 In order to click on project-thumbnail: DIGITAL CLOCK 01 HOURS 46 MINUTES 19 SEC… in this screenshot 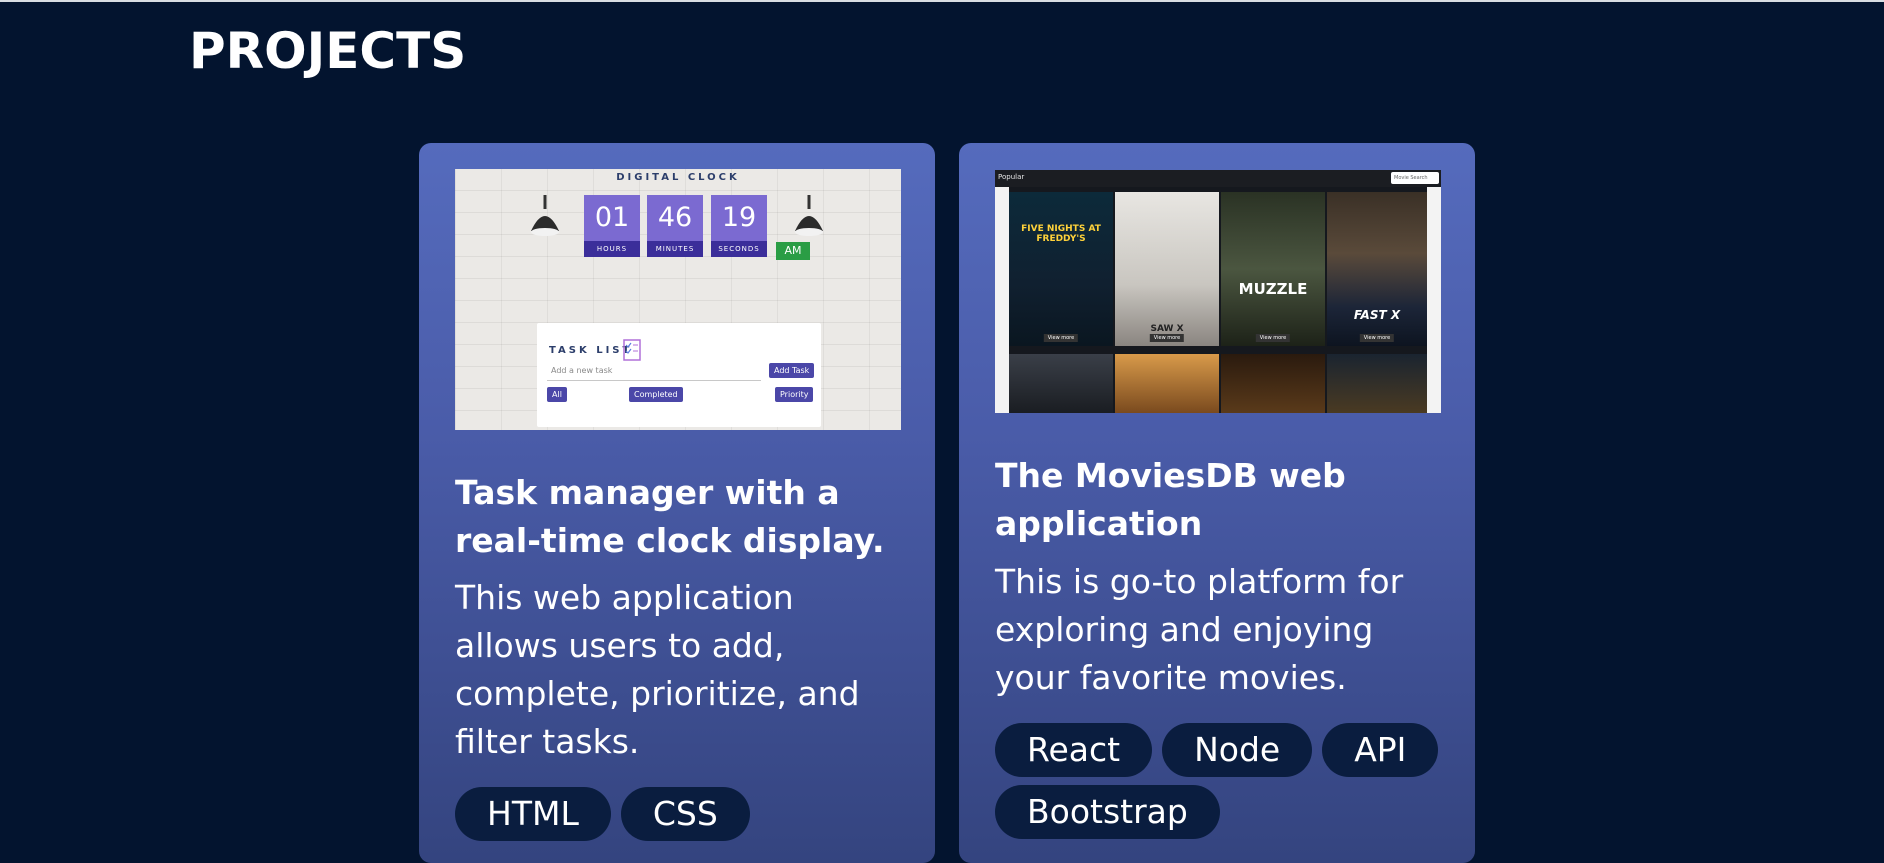, I will do `click(678, 299)`.